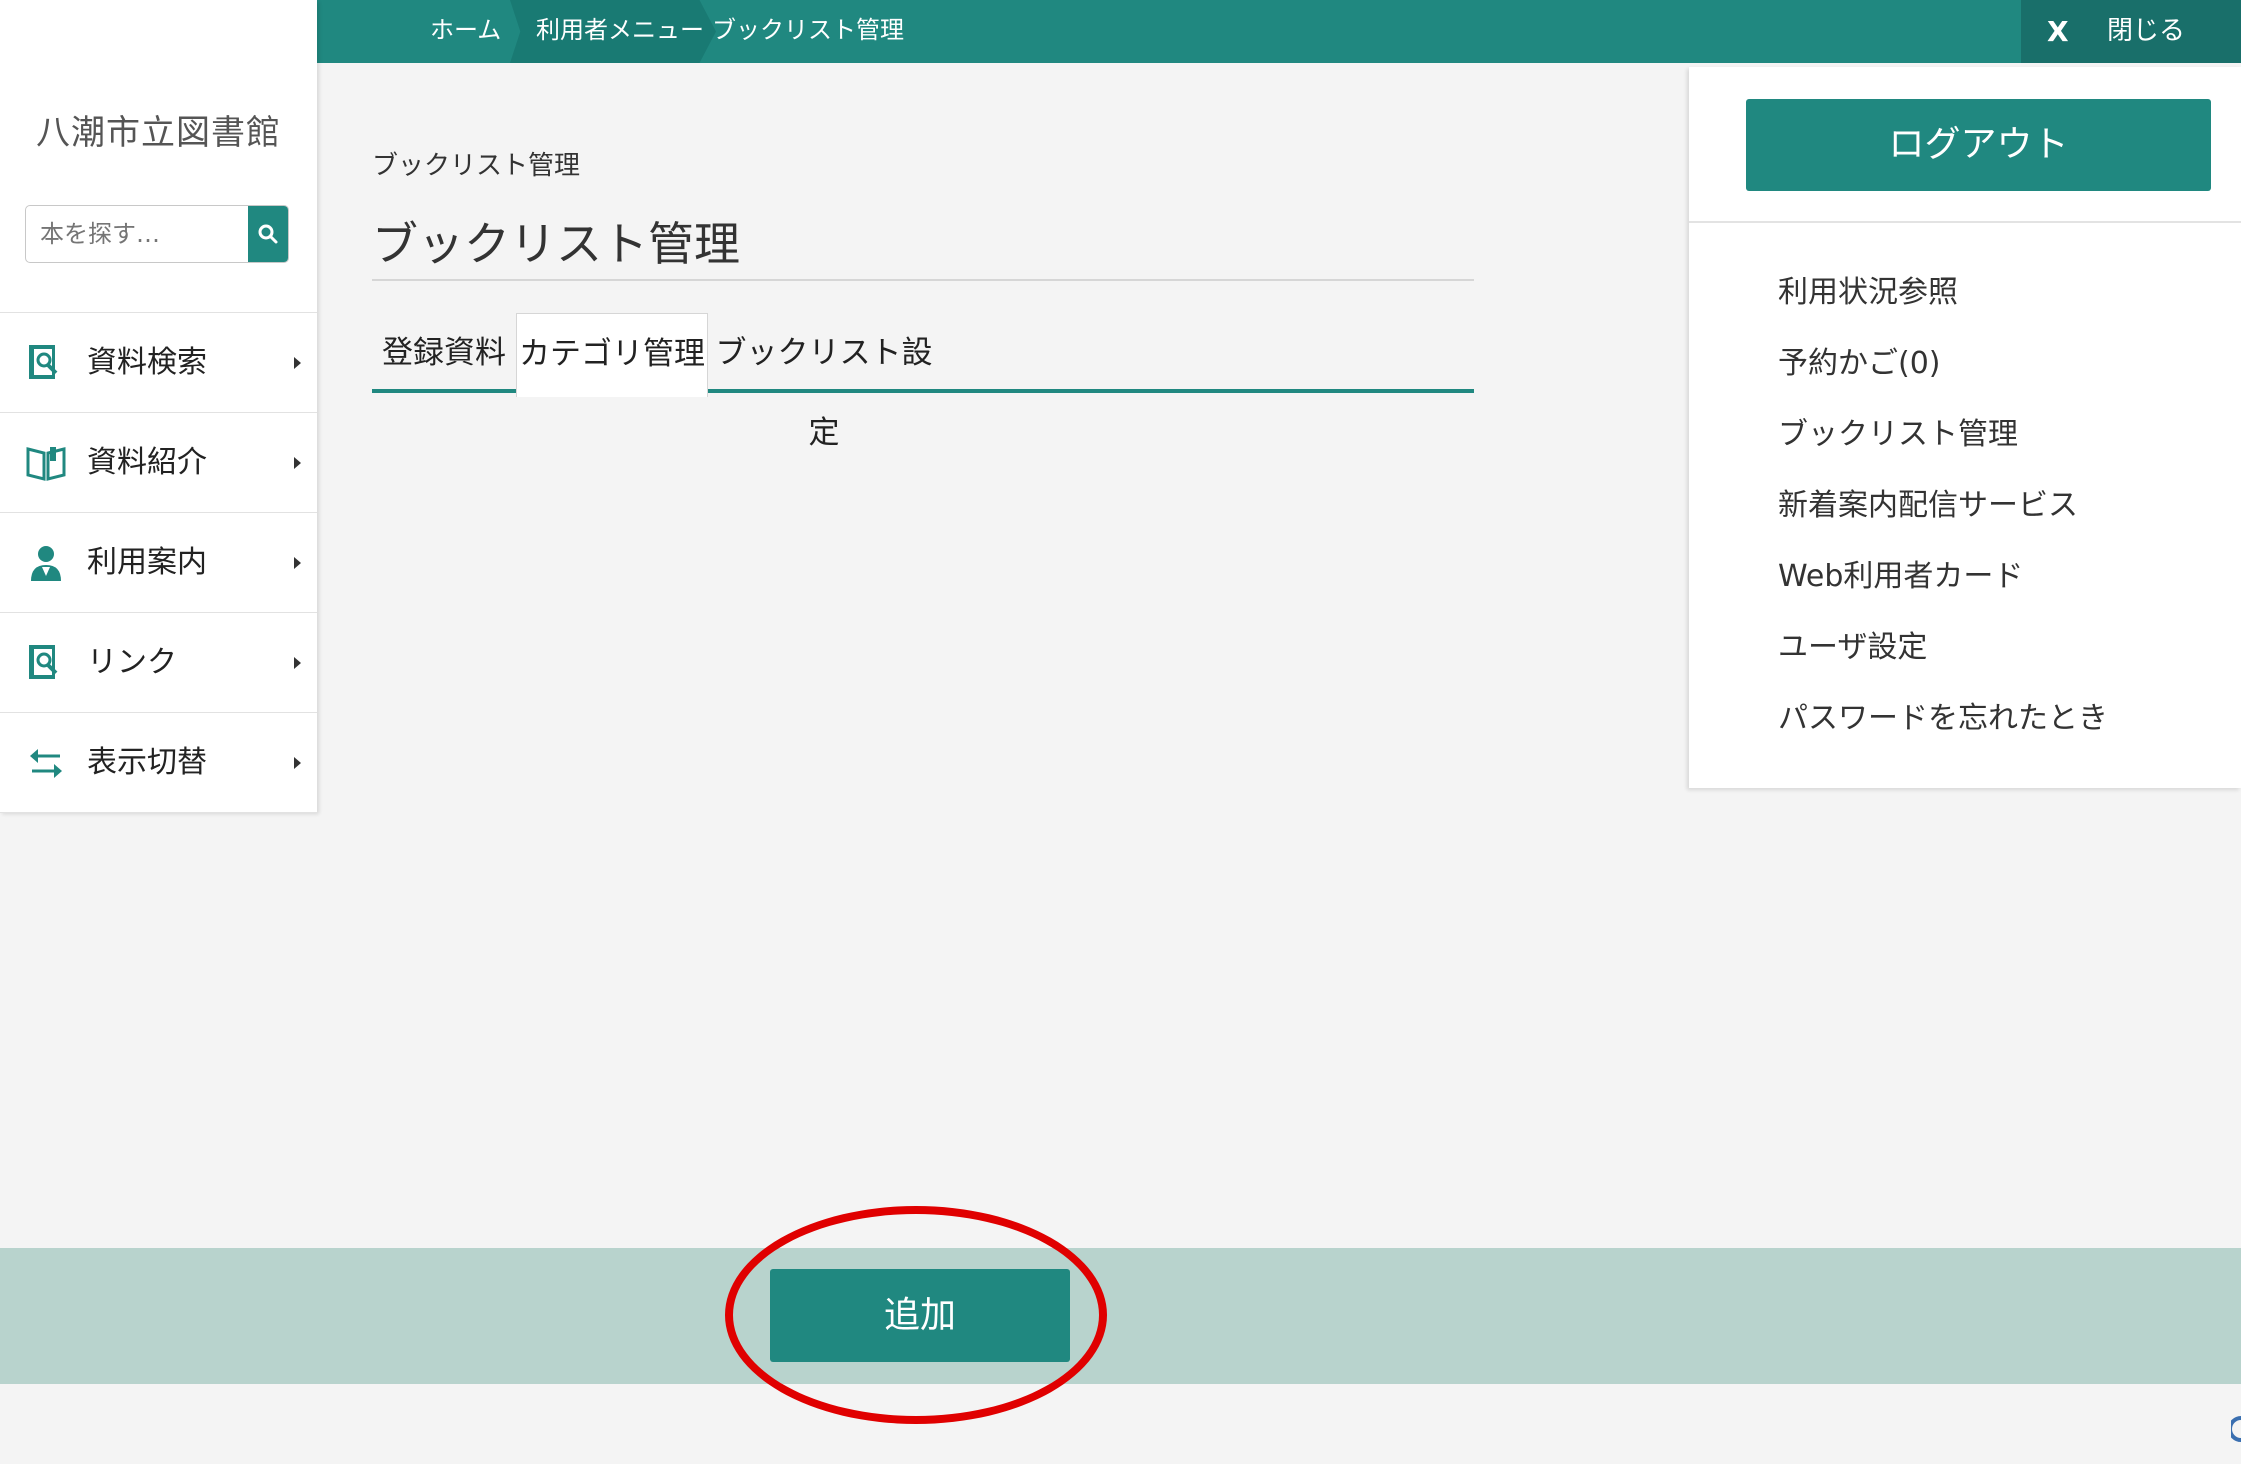 This screenshot has width=2241, height=1464. Describe the element at coordinates (132, 662) in the screenshot. I see `sidebar-item-label: リンク` at that location.